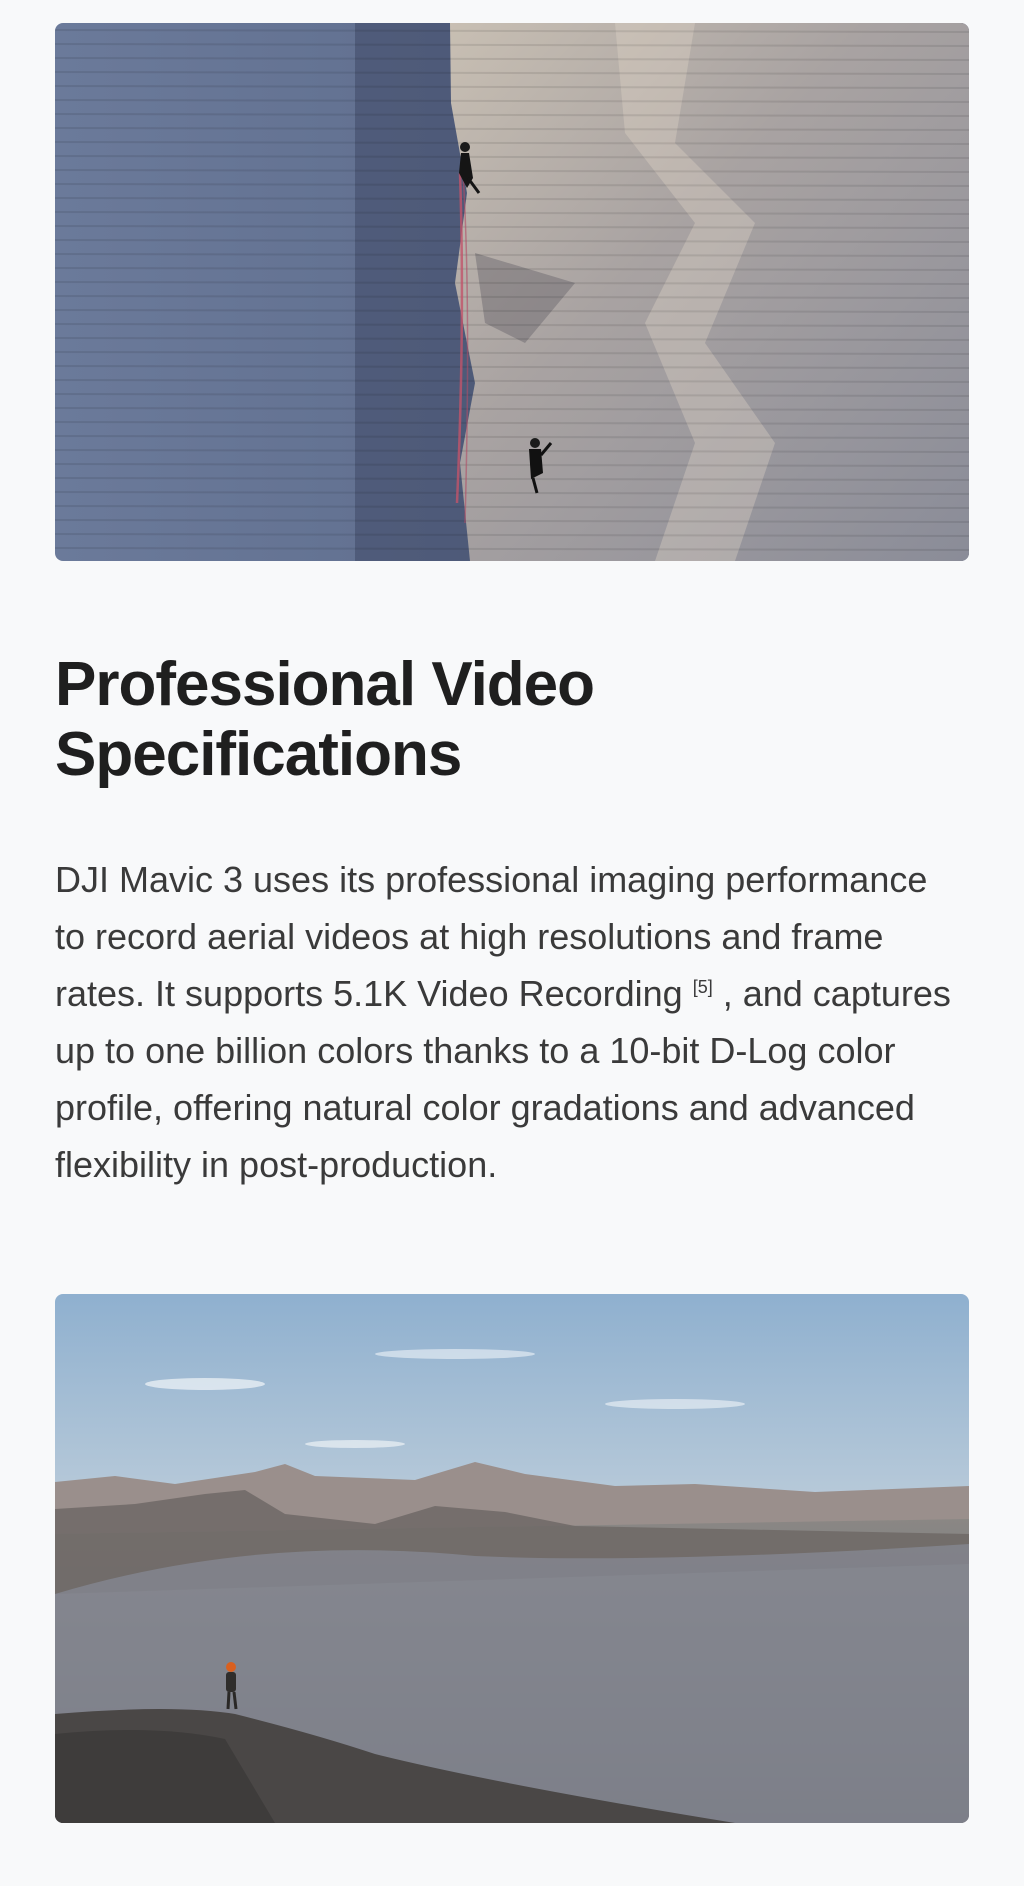 Image resolution: width=1024 pixels, height=1886 pixels. I want to click on footnote-link: [5], so click(703, 987).